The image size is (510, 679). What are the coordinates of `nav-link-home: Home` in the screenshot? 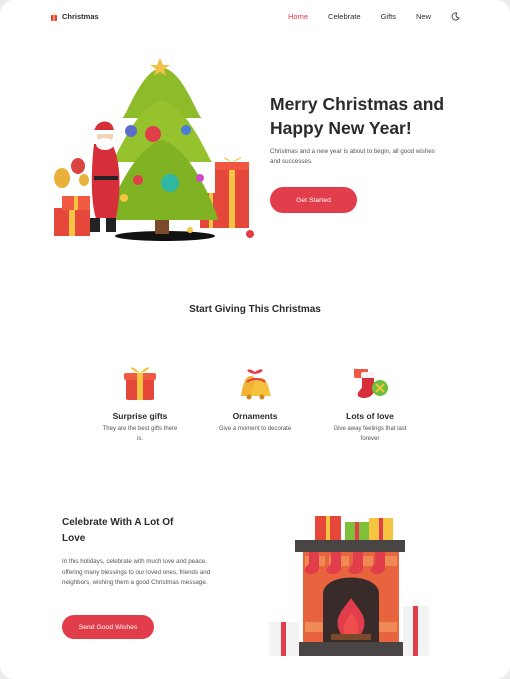 It's located at (298, 16).